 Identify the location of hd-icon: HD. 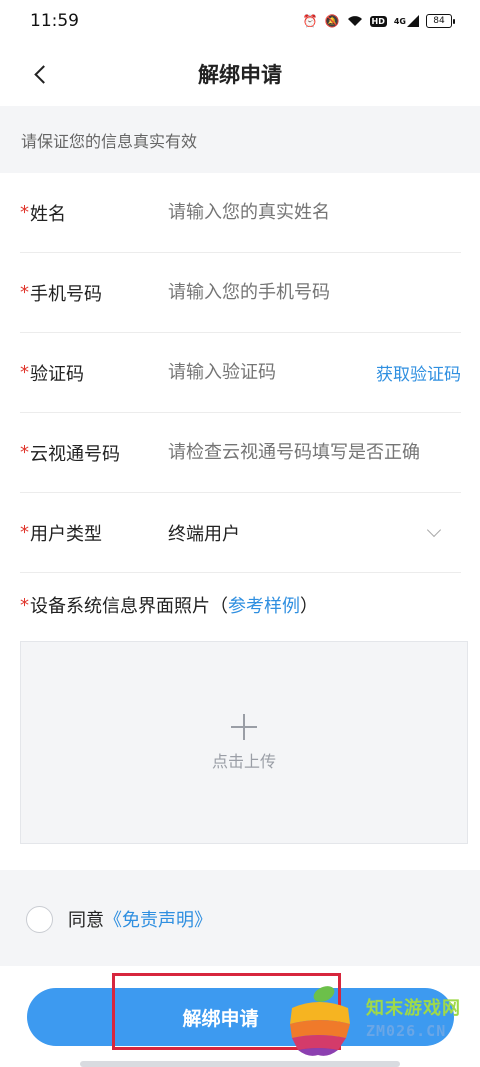
(378, 21).